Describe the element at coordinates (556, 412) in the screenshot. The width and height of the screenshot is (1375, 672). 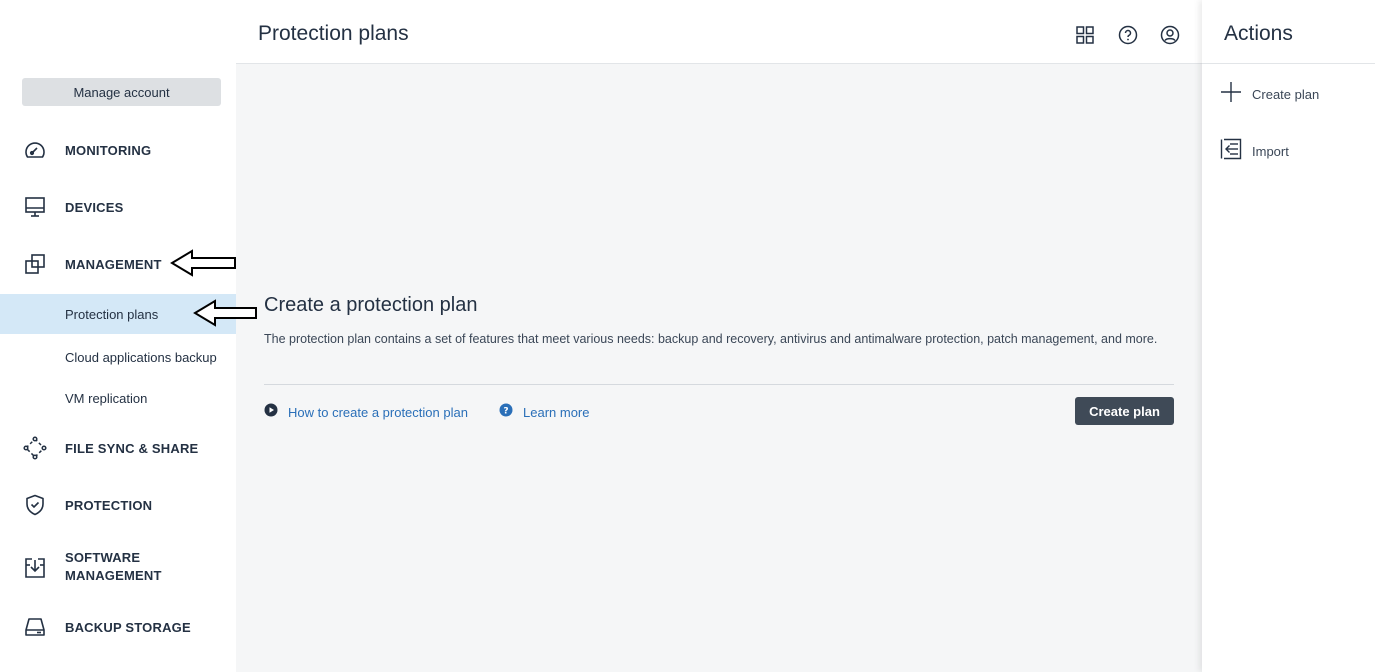
I see `learn-more-link-text: Learn more` at that location.